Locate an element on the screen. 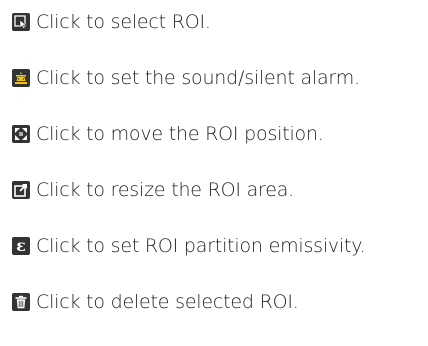 The image size is (428, 346). epsilon-glyph: ε is located at coordinates (21, 245).